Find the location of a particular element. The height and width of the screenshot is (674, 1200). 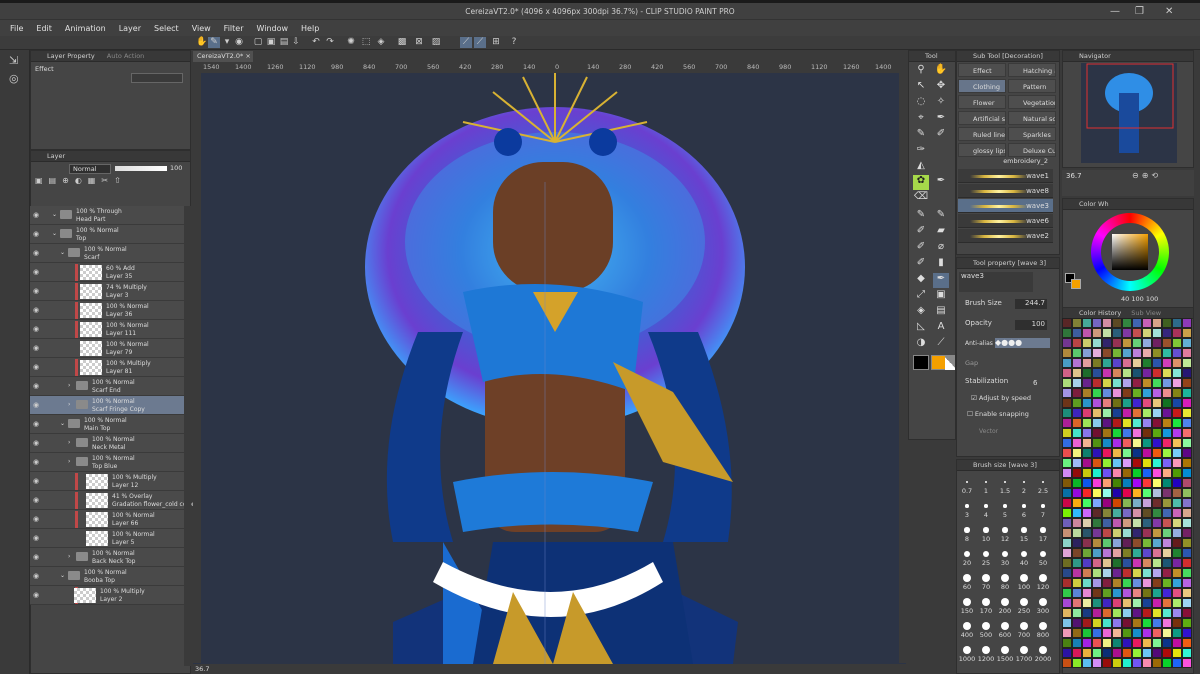

brush-size-value: 244.7 is located at coordinates (1031, 304).